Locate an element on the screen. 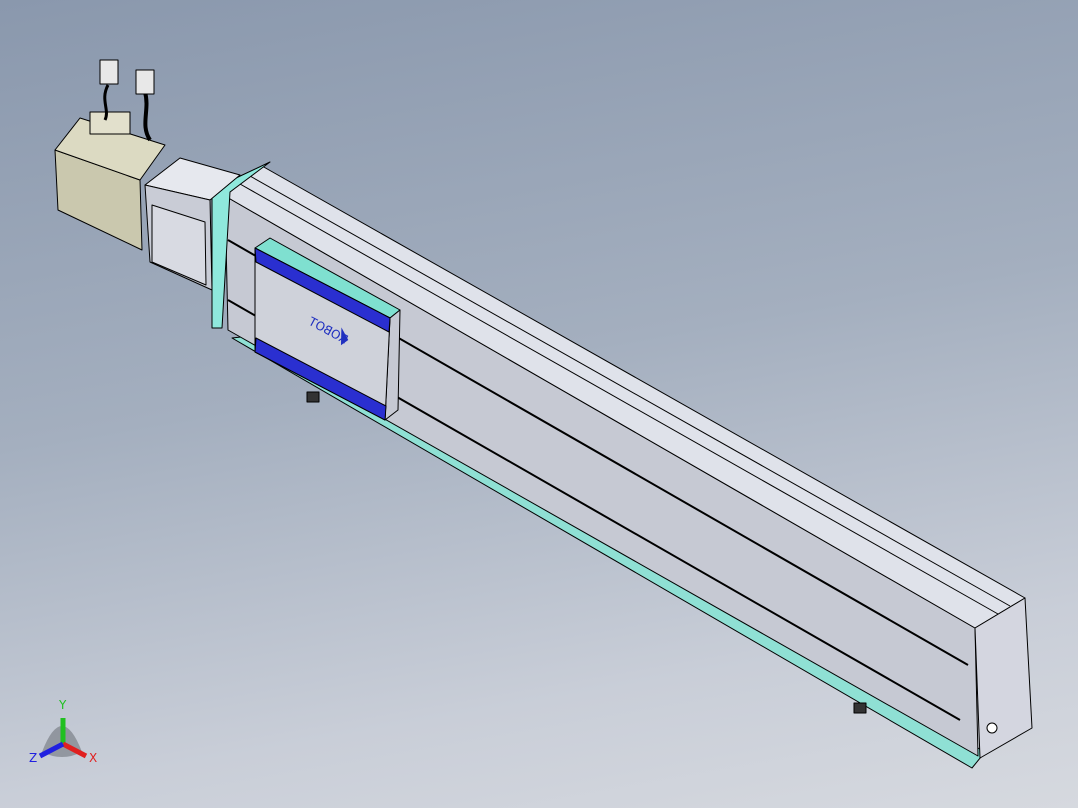 The height and width of the screenshot is (808, 1078). y-axis-label: Y is located at coordinates (62, 705).